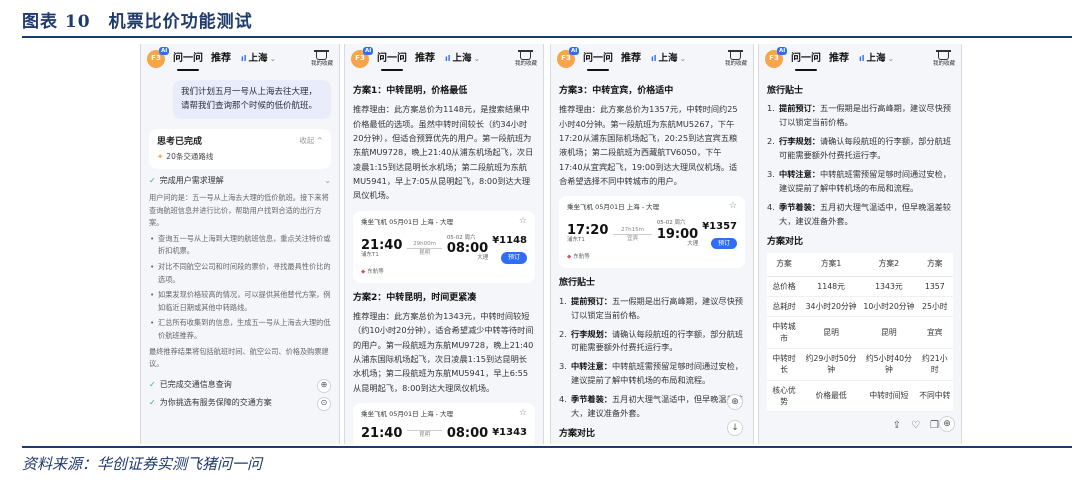 The image size is (1080, 492). What do you see at coordinates (425, 243) in the screenshot?
I see `duration: 29h00m` at bounding box center [425, 243].